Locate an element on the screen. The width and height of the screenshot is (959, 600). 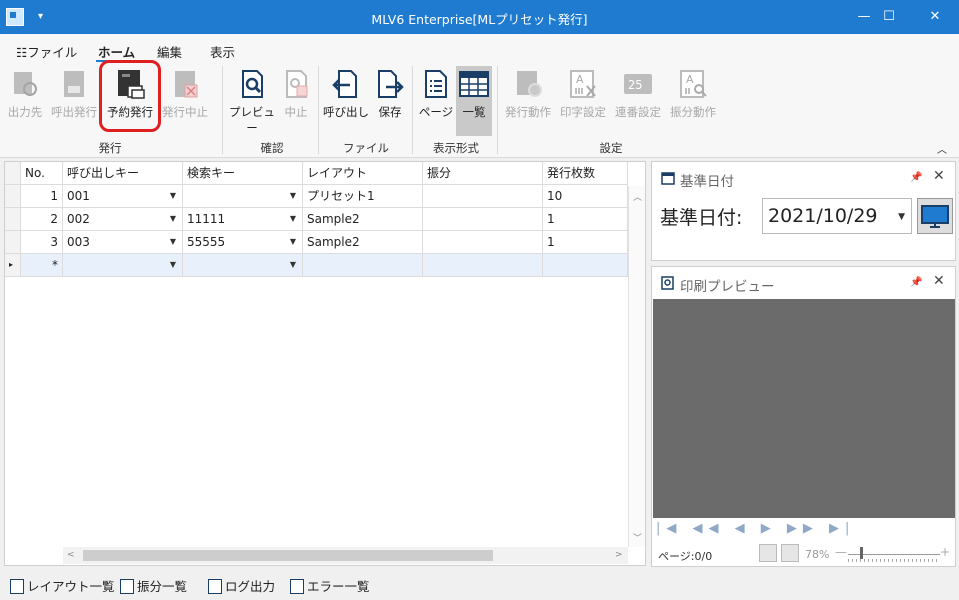
stop-issue-button: 発行中止 is located at coordinates (185, 99).